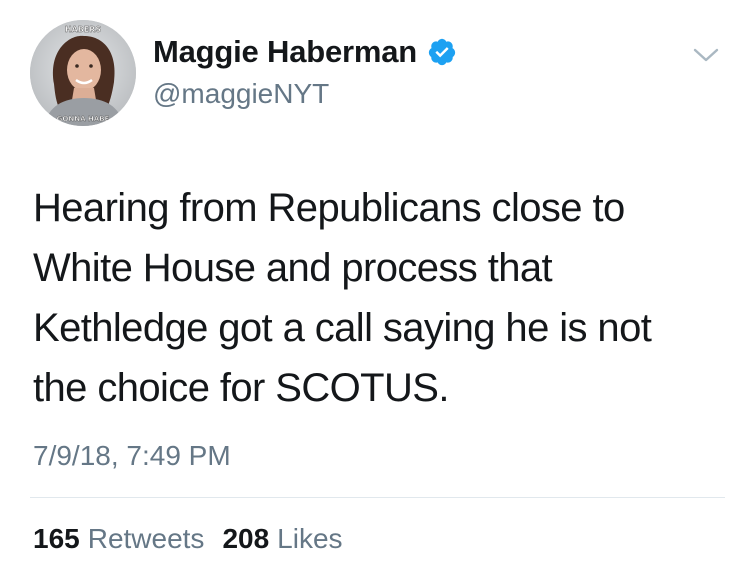  Describe the element at coordinates (241, 94) in the screenshot. I see `author-handle: @maggieNYT` at that location.